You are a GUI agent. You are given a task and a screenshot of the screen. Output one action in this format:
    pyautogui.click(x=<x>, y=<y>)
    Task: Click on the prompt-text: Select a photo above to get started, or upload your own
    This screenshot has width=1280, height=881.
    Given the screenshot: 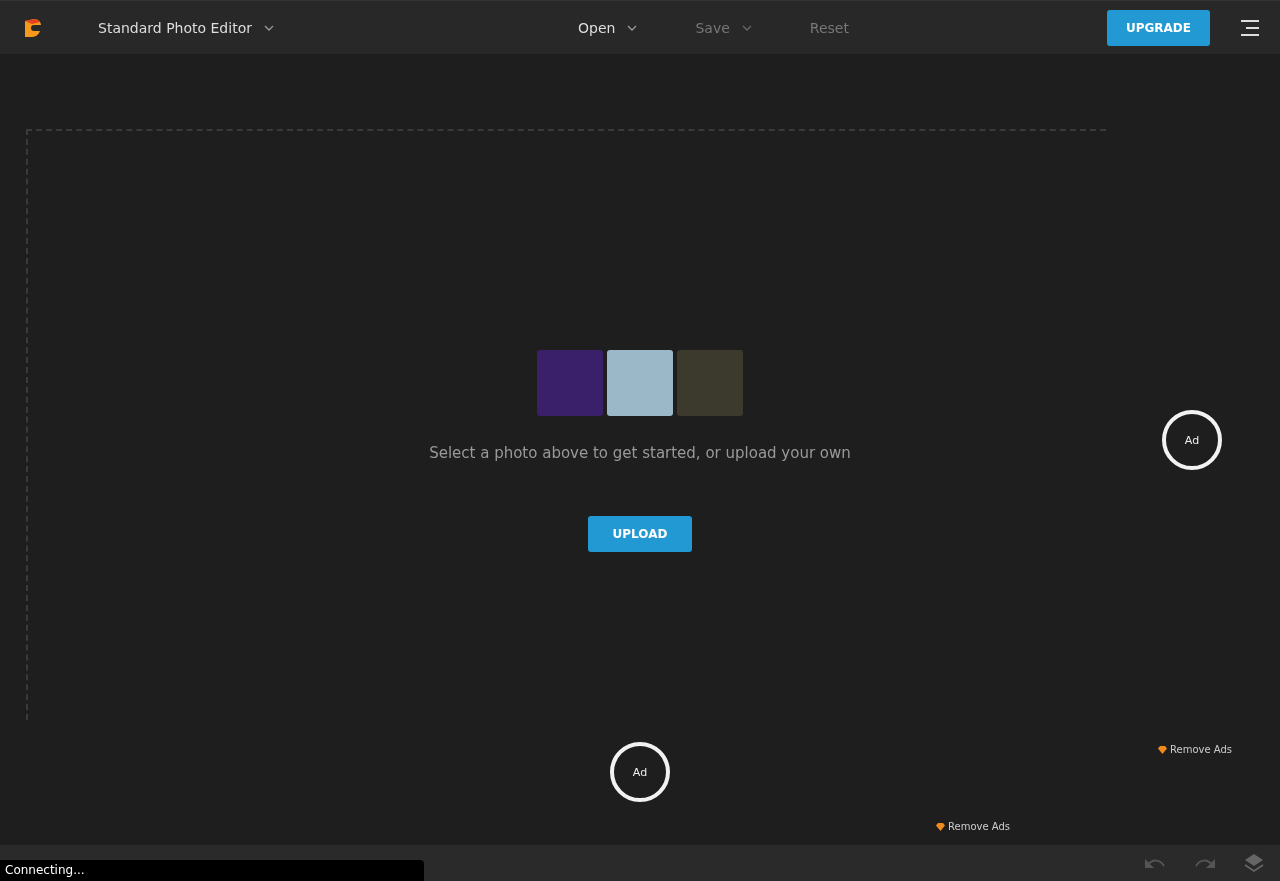 What is the action you would take?
    pyautogui.click(x=640, y=453)
    